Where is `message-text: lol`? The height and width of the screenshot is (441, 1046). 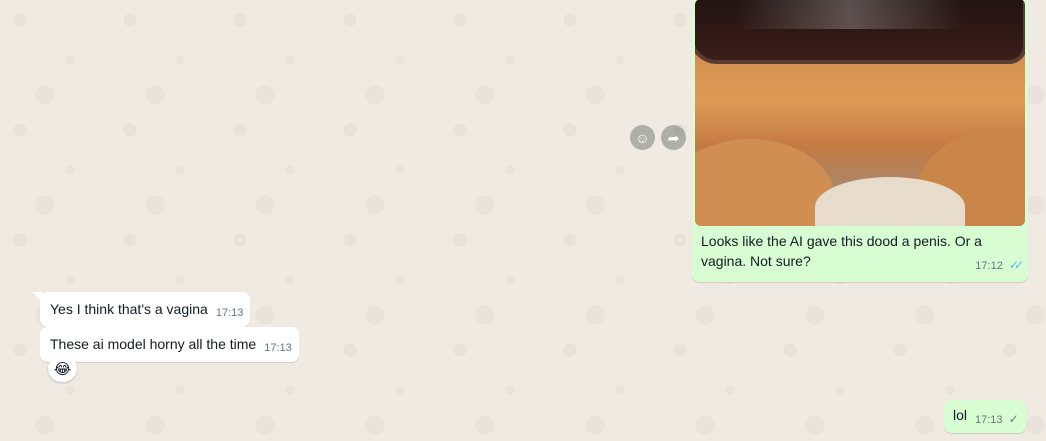
message-text: lol is located at coordinates (960, 415).